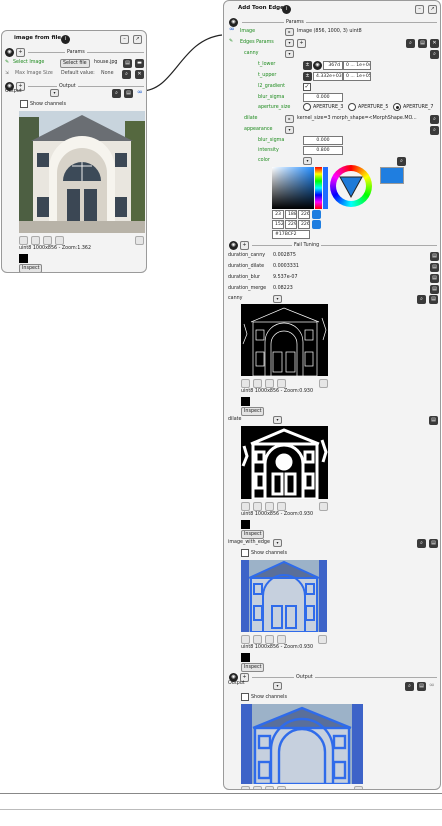 This screenshot has height=826, width=442. I want to click on appearance-dropdown: ▾, so click(289, 130).